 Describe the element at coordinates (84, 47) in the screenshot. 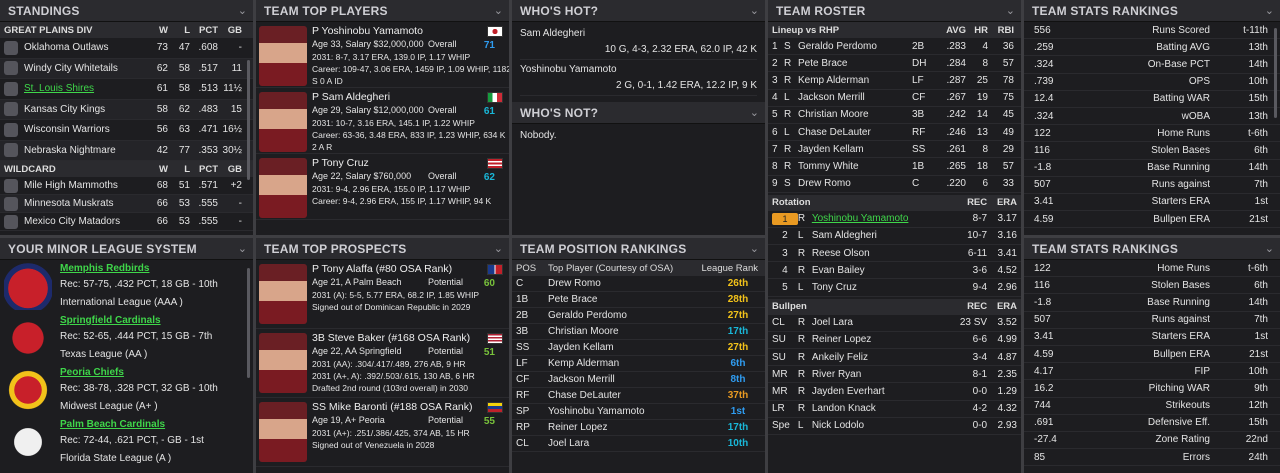

I see `team-name: Oklahoma Outlaws` at that location.